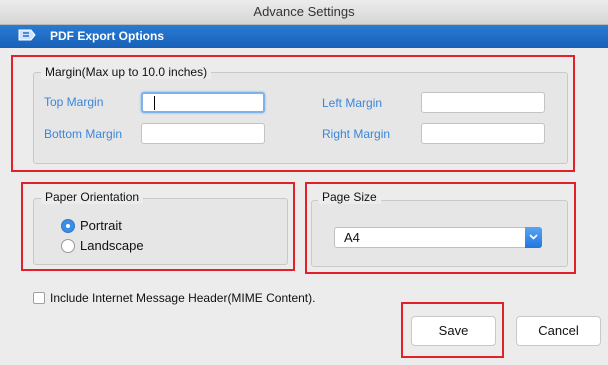 Image resolution: width=608 pixels, height=365 pixels. Describe the element at coordinates (68, 225) in the screenshot. I see `radio-portrait-indicator` at that location.